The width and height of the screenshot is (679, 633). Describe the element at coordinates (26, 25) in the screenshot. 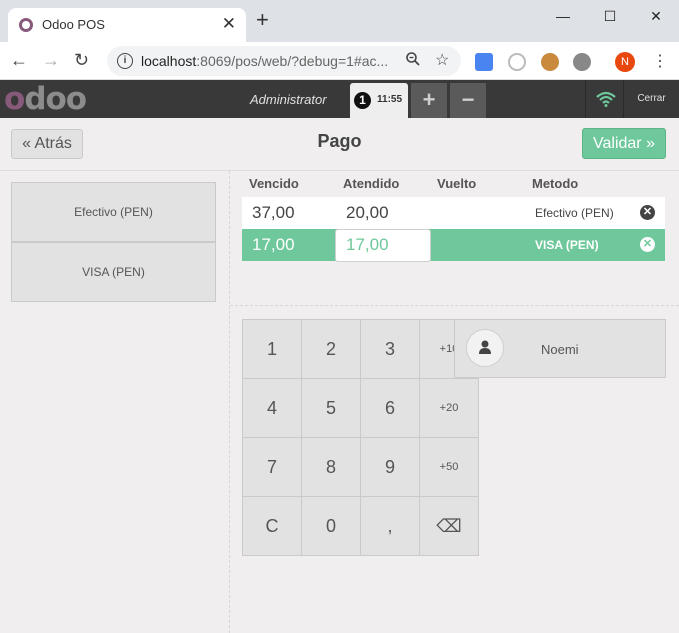

I see `odoo-favicon-icon` at that location.